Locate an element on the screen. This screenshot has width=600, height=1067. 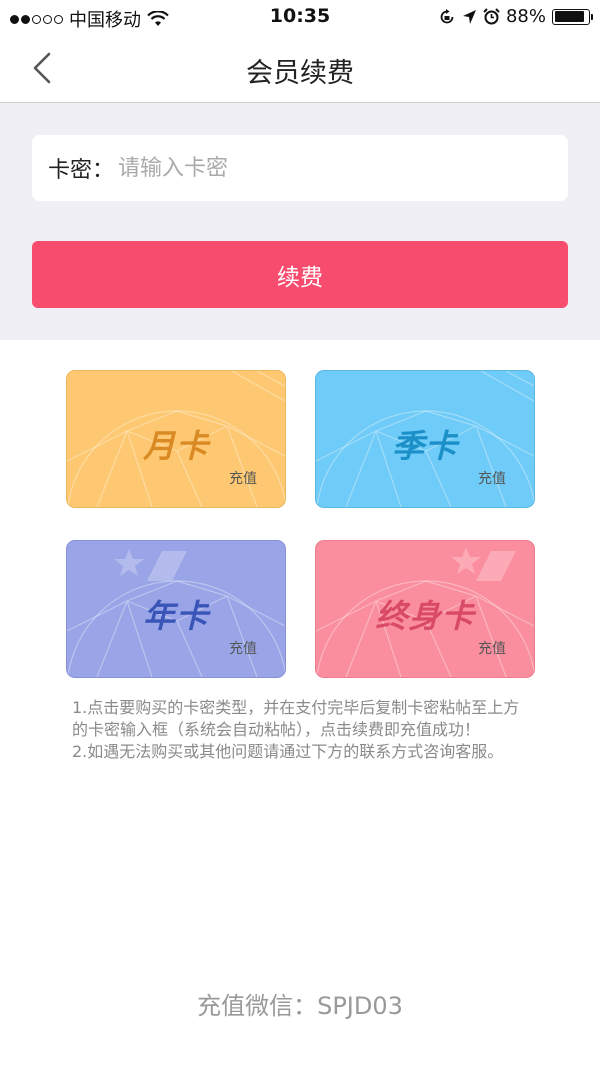
status-left: 中国移动 is located at coordinates (89, 19).